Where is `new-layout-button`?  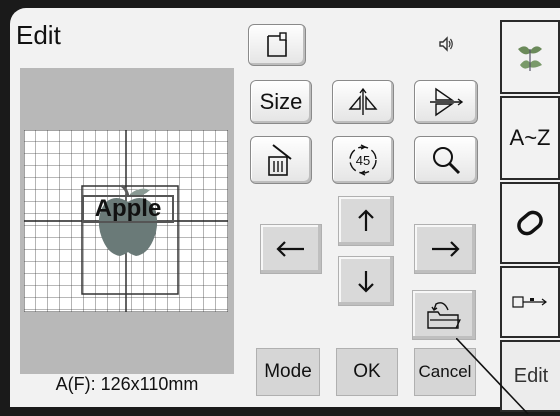 new-layout-button is located at coordinates (277, 45).